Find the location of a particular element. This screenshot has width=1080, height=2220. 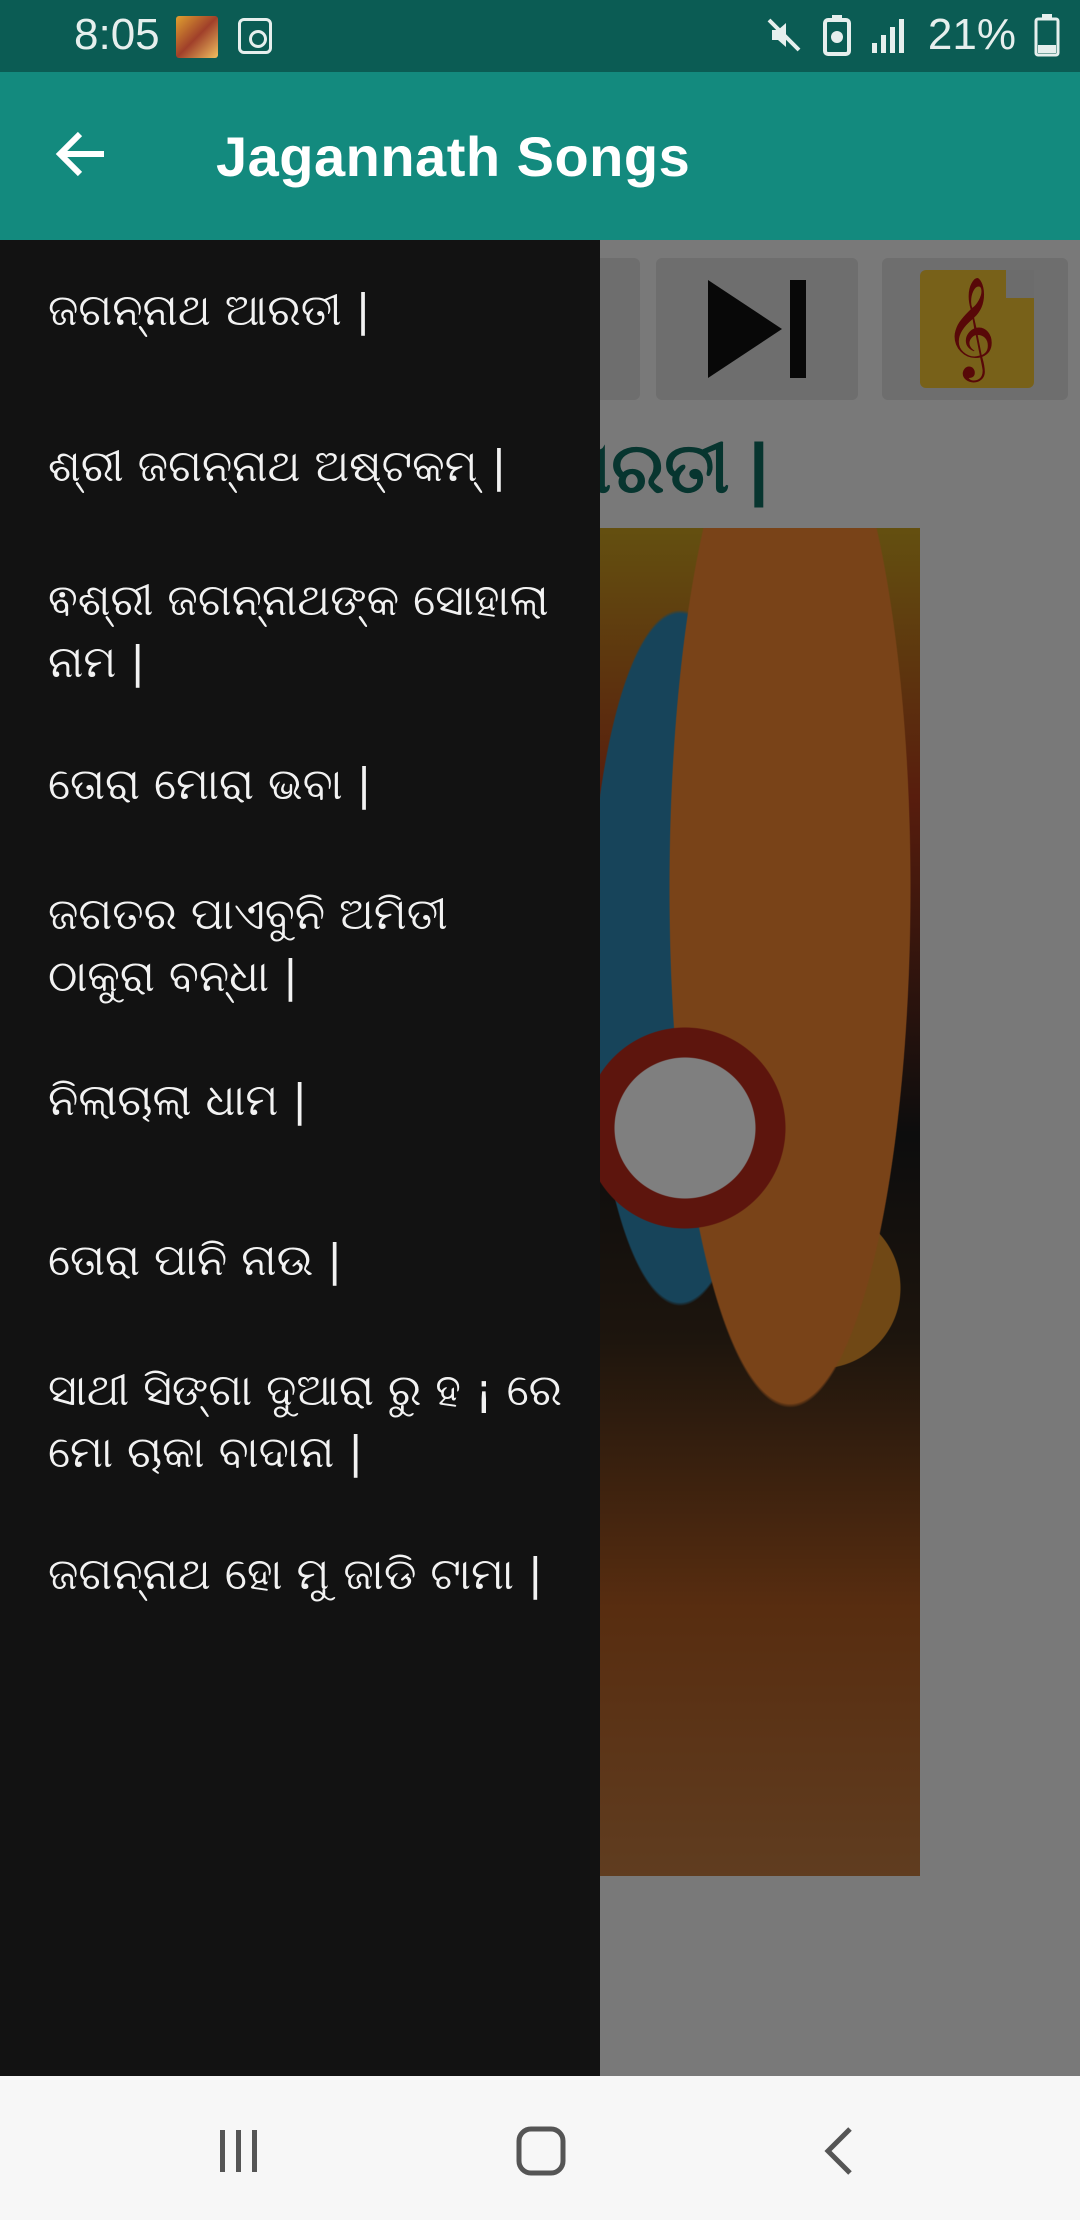

status-bar: 8:05 21% is located at coordinates (540, 36).